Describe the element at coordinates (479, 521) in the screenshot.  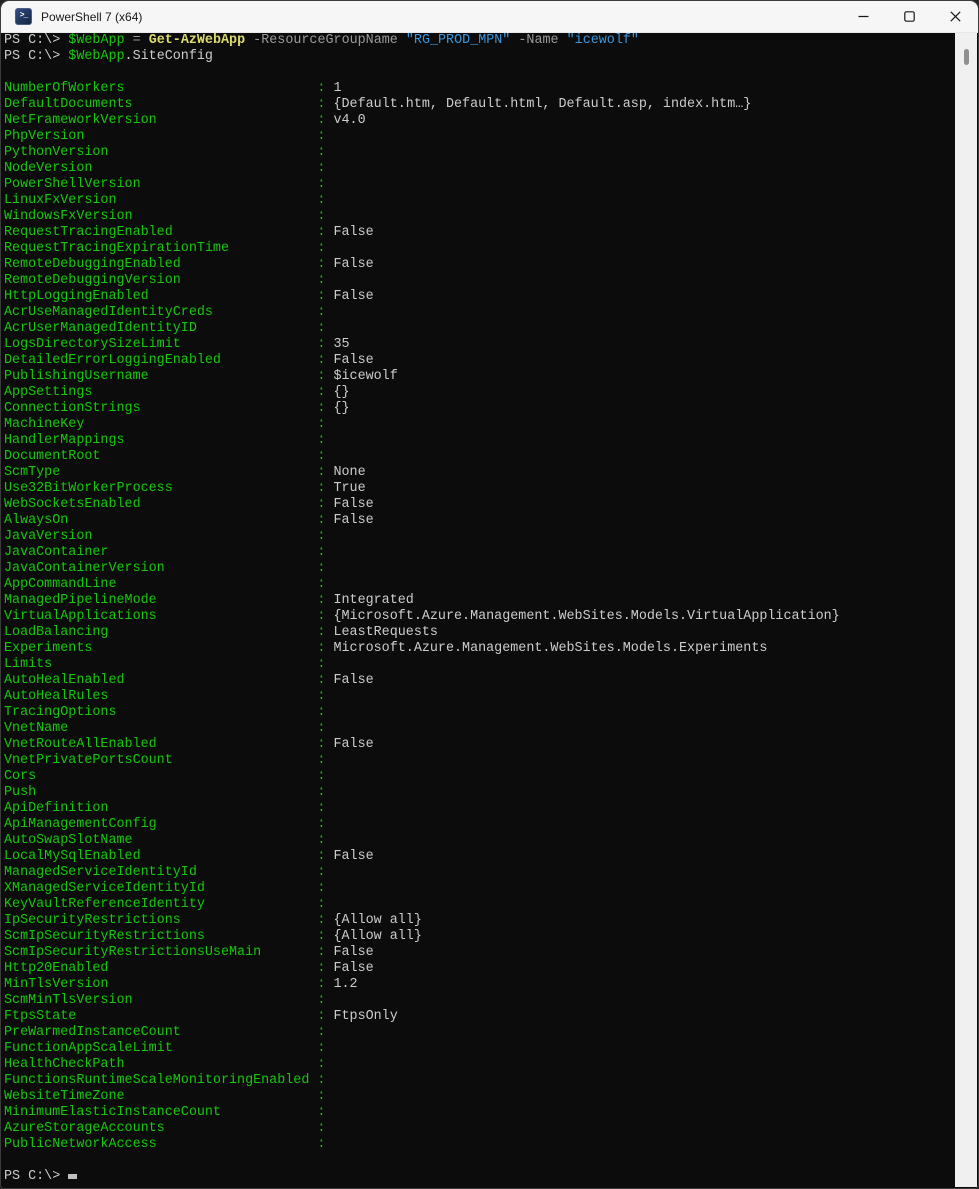
I see `output-line: AlwaysOn : False` at that location.